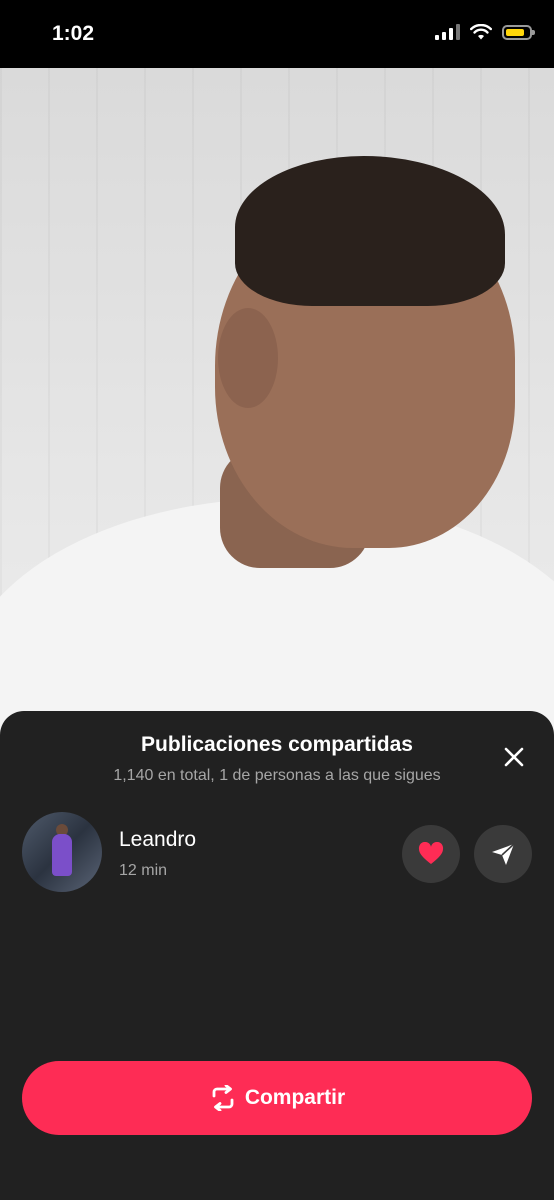 This screenshot has height=1200, width=554. Describe the element at coordinates (370, 231) in the screenshot. I see `video-person-hair` at that location.